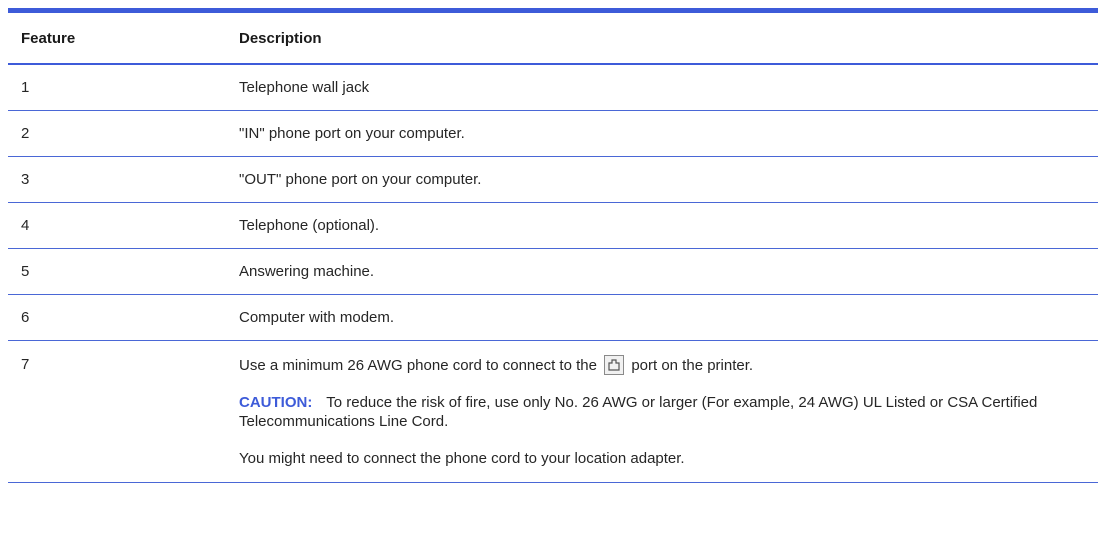 The height and width of the screenshot is (533, 1098). Describe the element at coordinates (25, 317) in the screenshot. I see `feature-number: 6` at that location.